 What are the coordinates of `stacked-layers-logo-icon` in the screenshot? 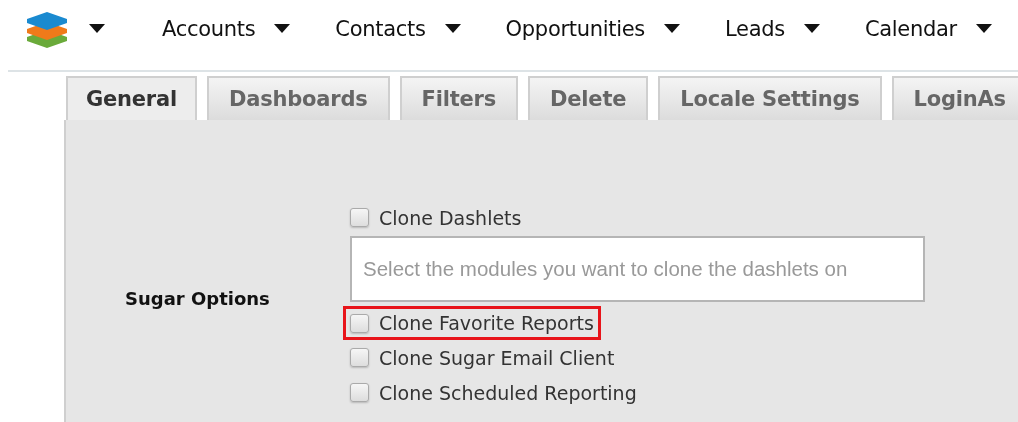 It's located at (47, 29).